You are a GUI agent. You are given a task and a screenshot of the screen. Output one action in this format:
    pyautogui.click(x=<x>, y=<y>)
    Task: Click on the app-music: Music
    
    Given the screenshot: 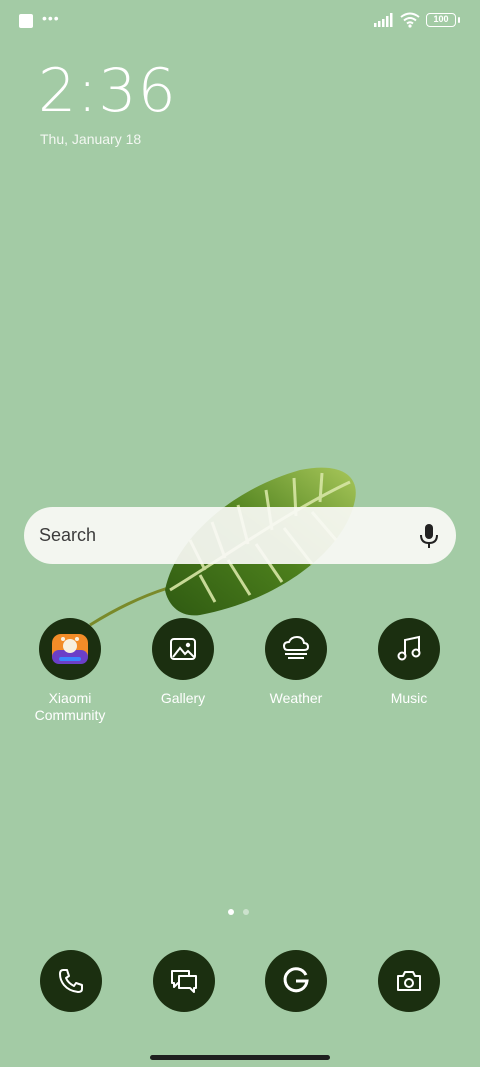 What is the action you would take?
    pyautogui.click(x=409, y=662)
    